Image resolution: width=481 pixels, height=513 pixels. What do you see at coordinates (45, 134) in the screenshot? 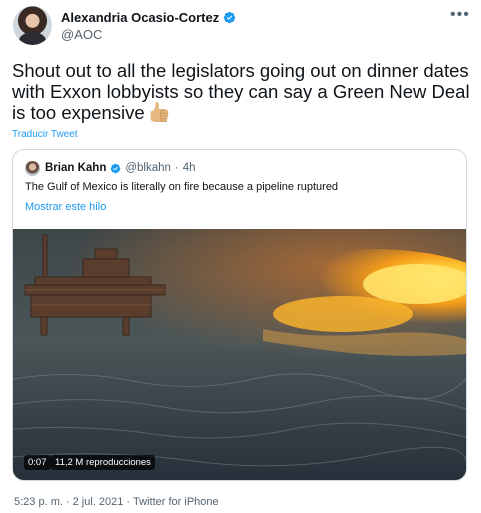
I see `translate-tweet-link: Traducir Tweet` at bounding box center [45, 134].